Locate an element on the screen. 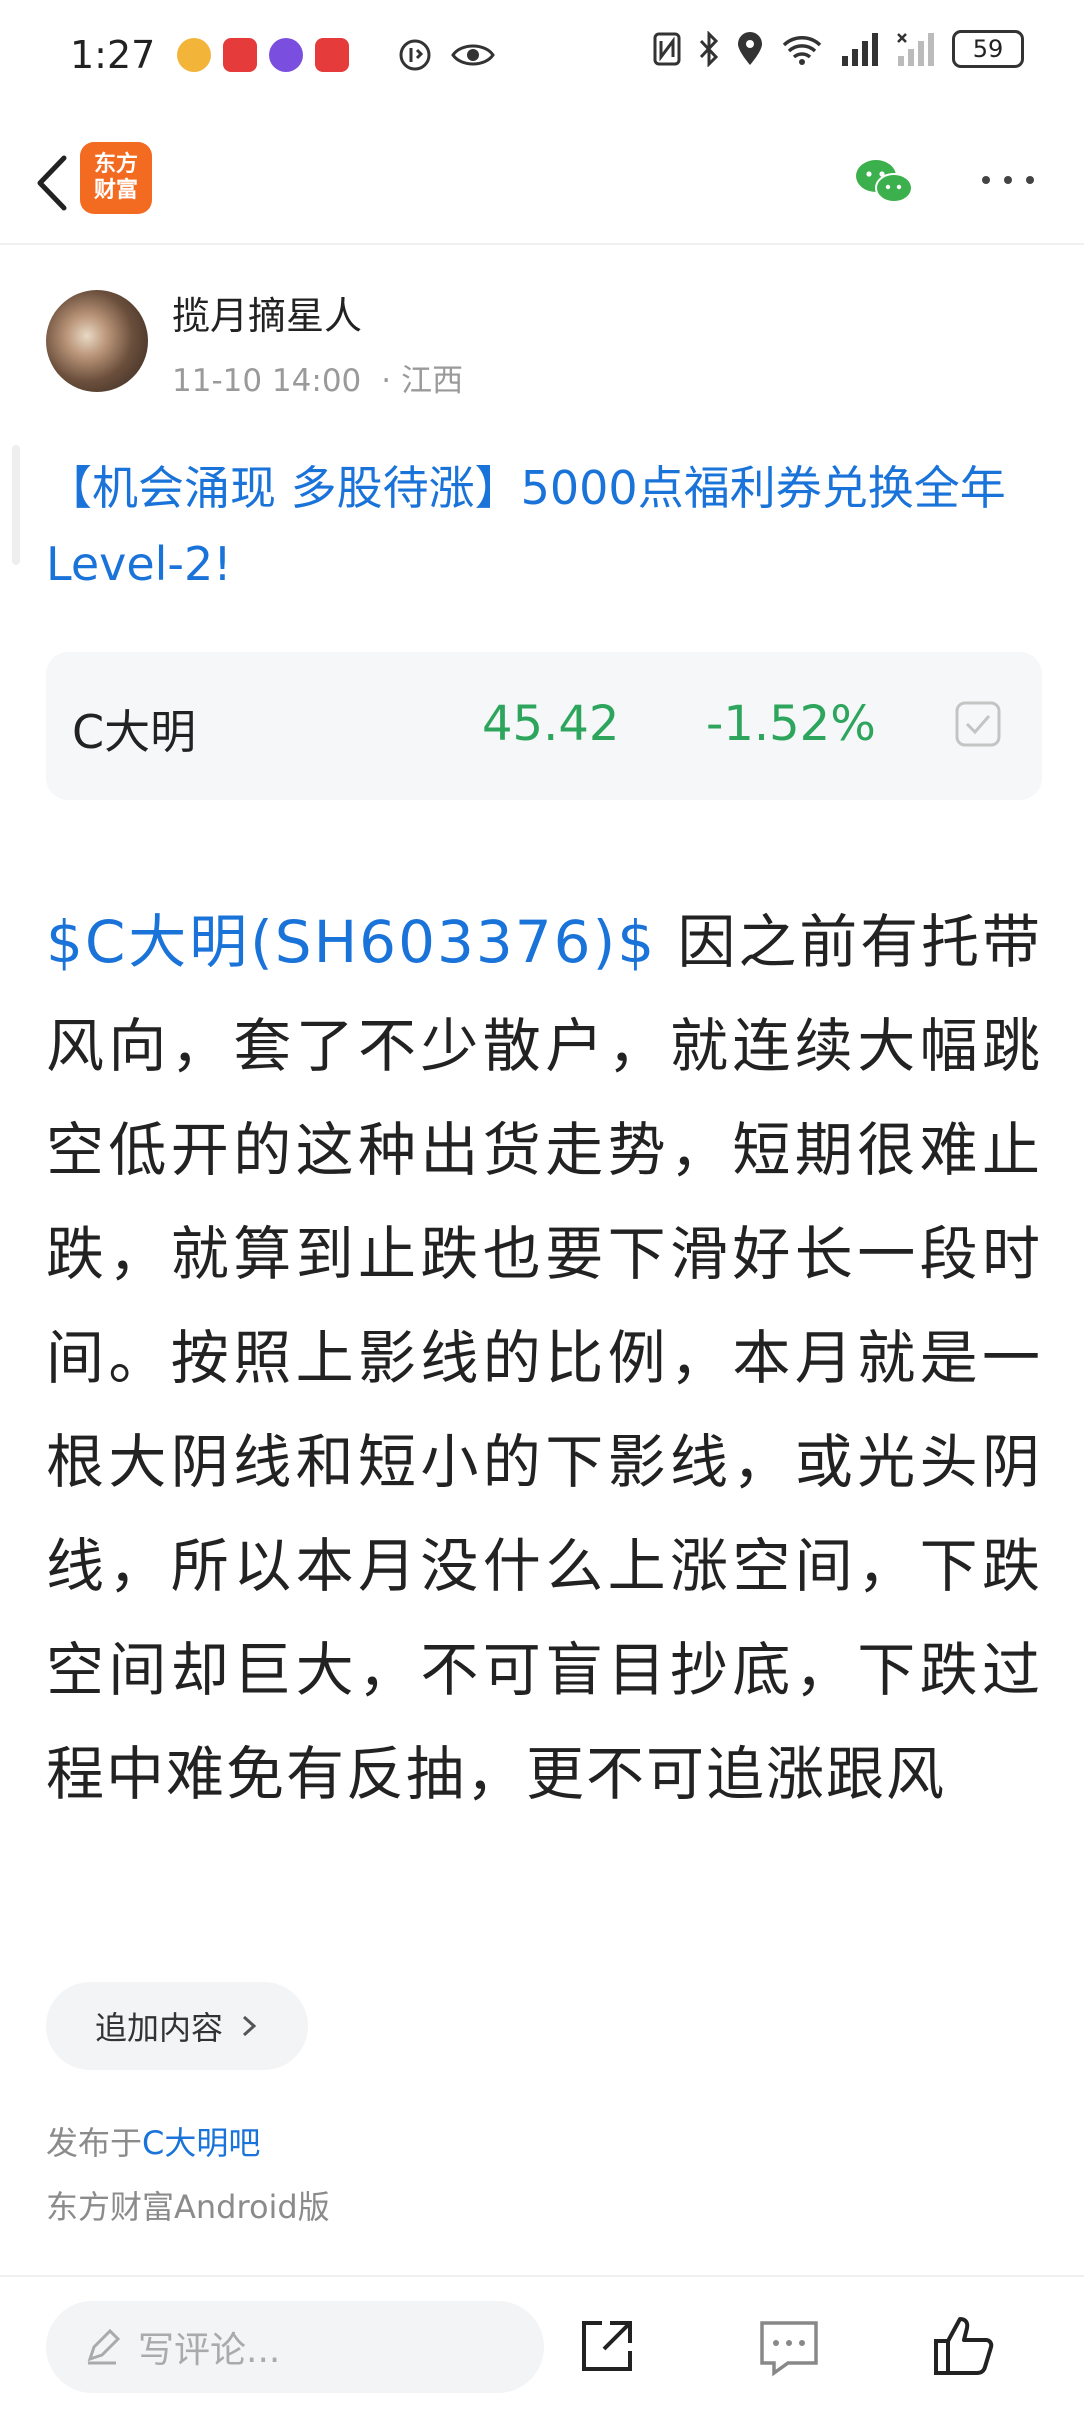 This screenshot has width=1084, height=2412. post-location: 江西 is located at coordinates (432, 381).